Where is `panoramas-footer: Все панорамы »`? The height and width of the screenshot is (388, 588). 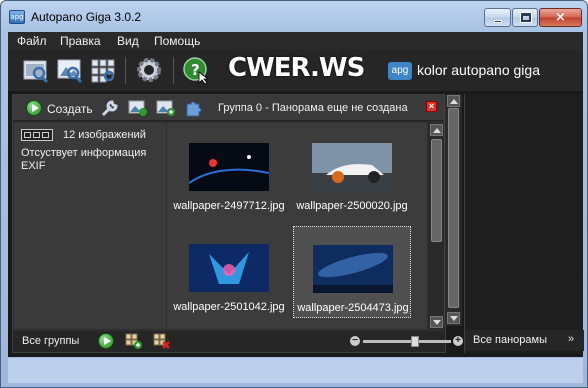 panoramas-footer: Все панорамы » is located at coordinates (524, 340).